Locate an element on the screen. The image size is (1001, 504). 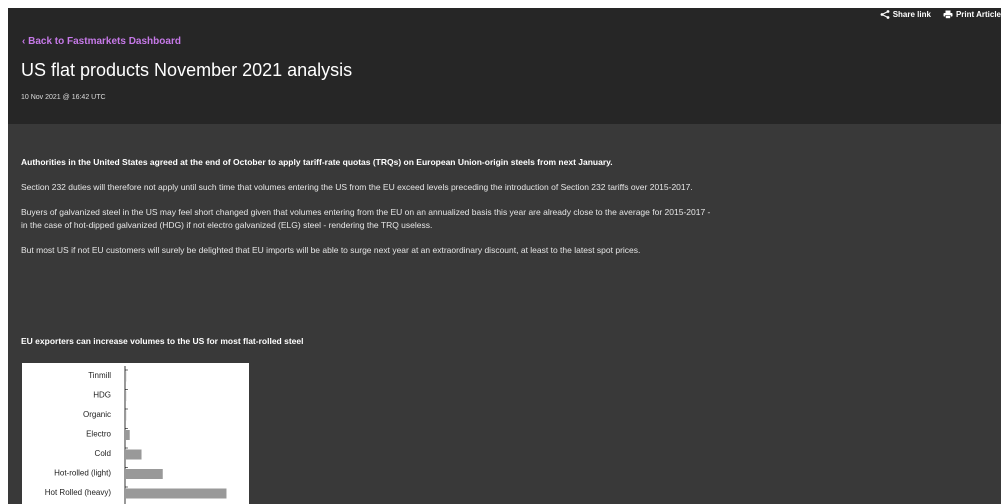
page-title: US flat products November 2021 analysis is located at coordinates (187, 70).